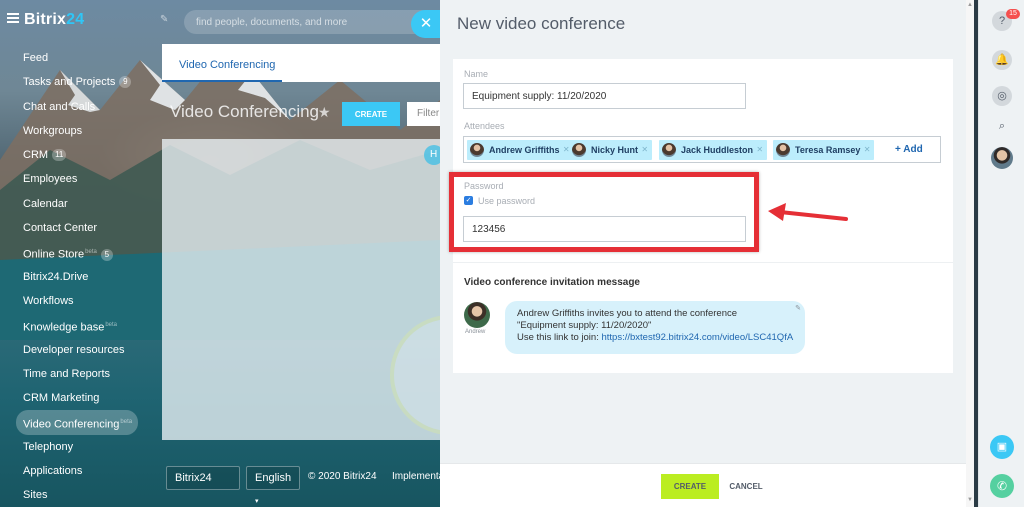 The height and width of the screenshot is (507, 1024). I want to click on language-value: English, so click(273, 478).